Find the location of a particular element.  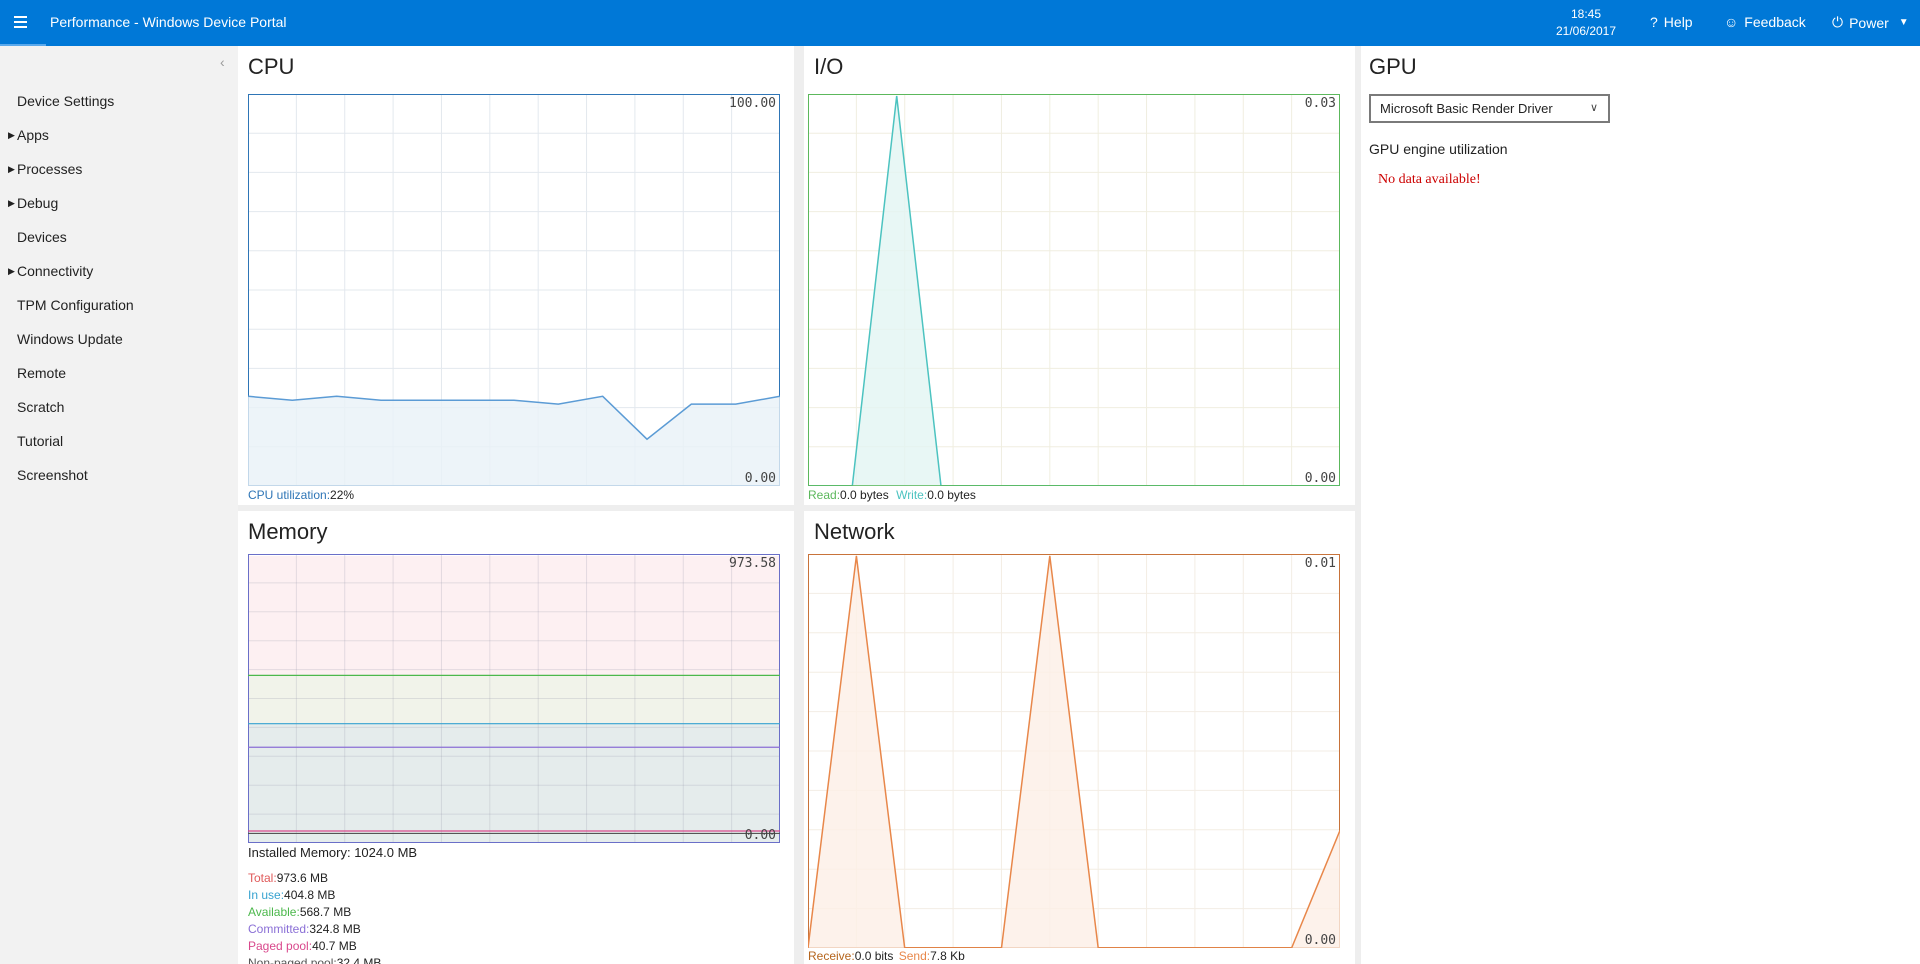

sidebar-item-label: Scratch is located at coordinates (41, 407).